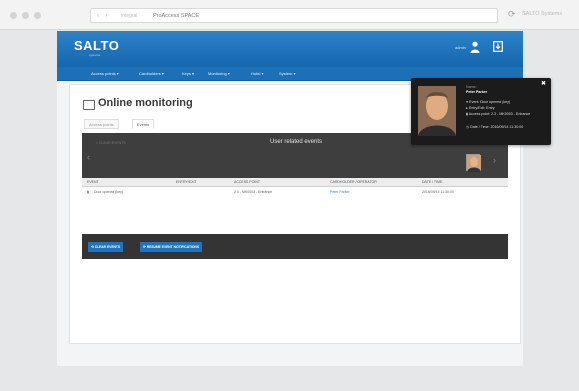  I want to click on cell-cardholder-link: Peter Parker, so click(340, 192).